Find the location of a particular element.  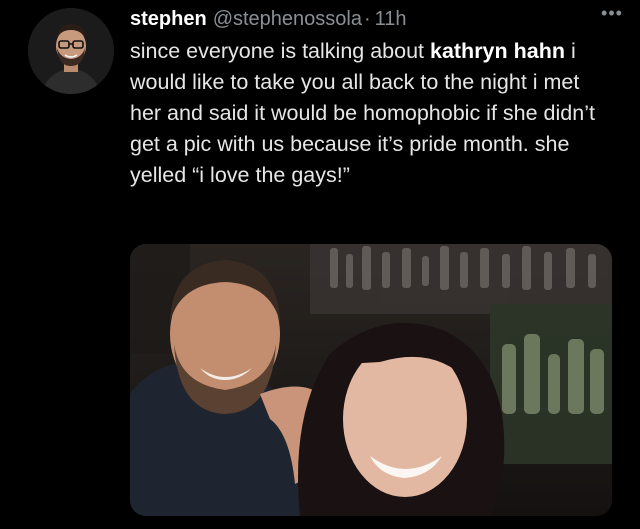

tweet-text-part: since everyone is talking about is located at coordinates (280, 51).